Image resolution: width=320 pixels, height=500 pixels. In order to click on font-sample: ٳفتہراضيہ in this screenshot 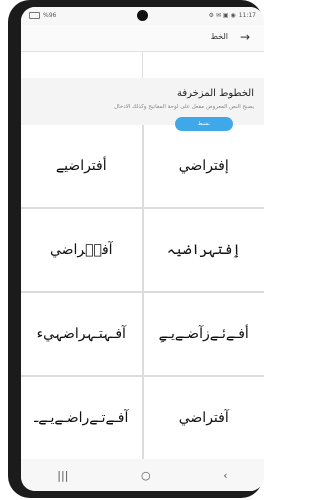, I will do `click(203, 250)`.